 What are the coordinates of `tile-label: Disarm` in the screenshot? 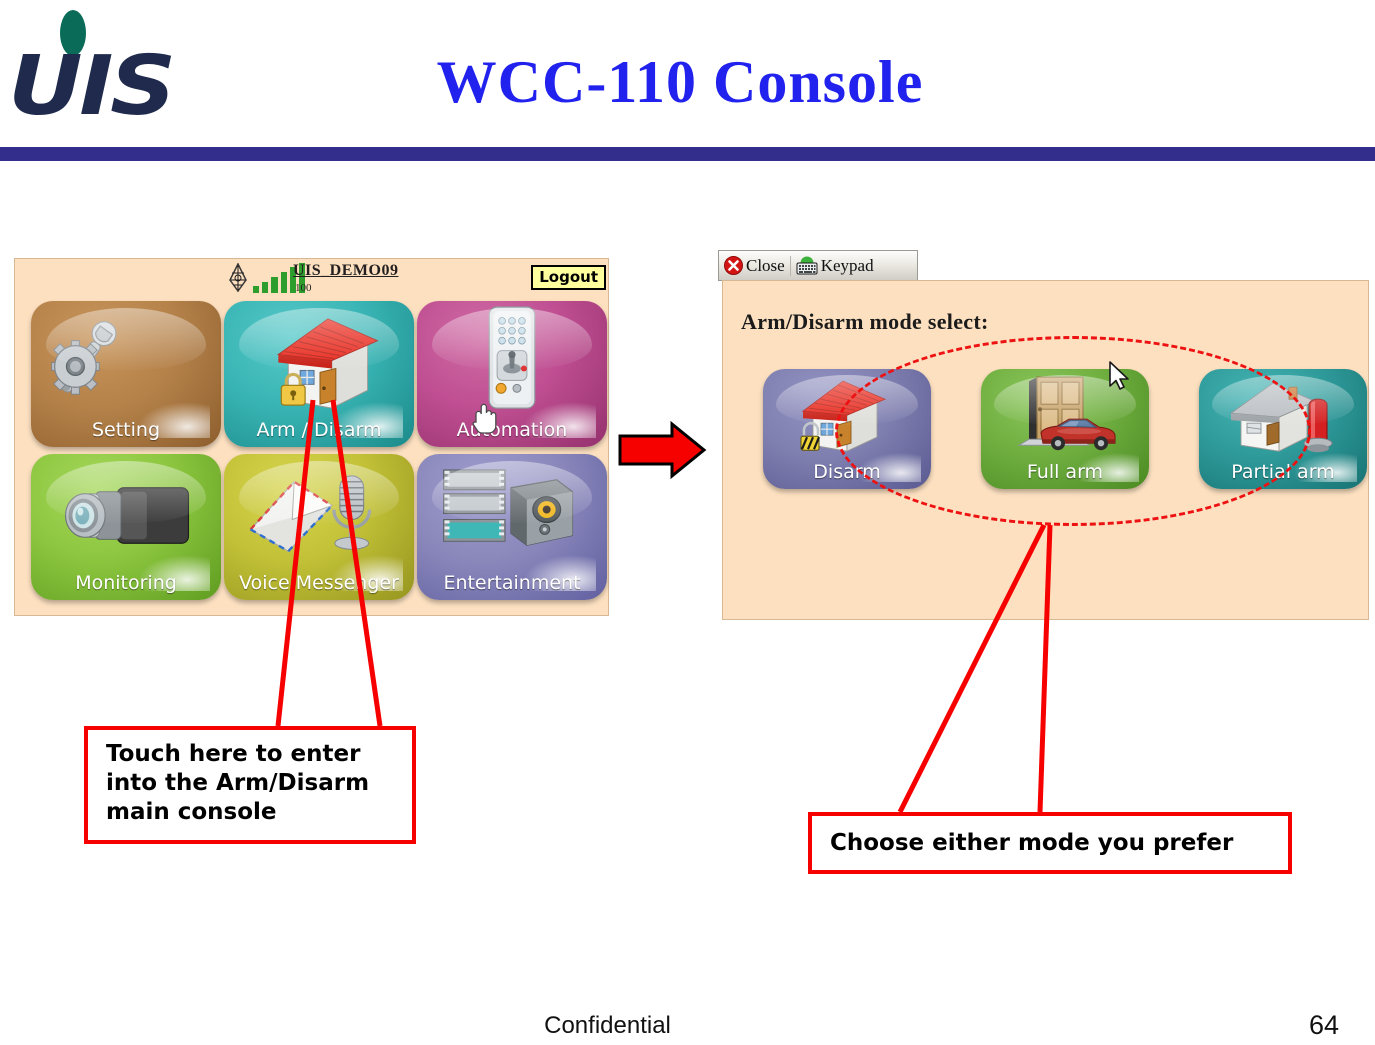 It's located at (847, 472).